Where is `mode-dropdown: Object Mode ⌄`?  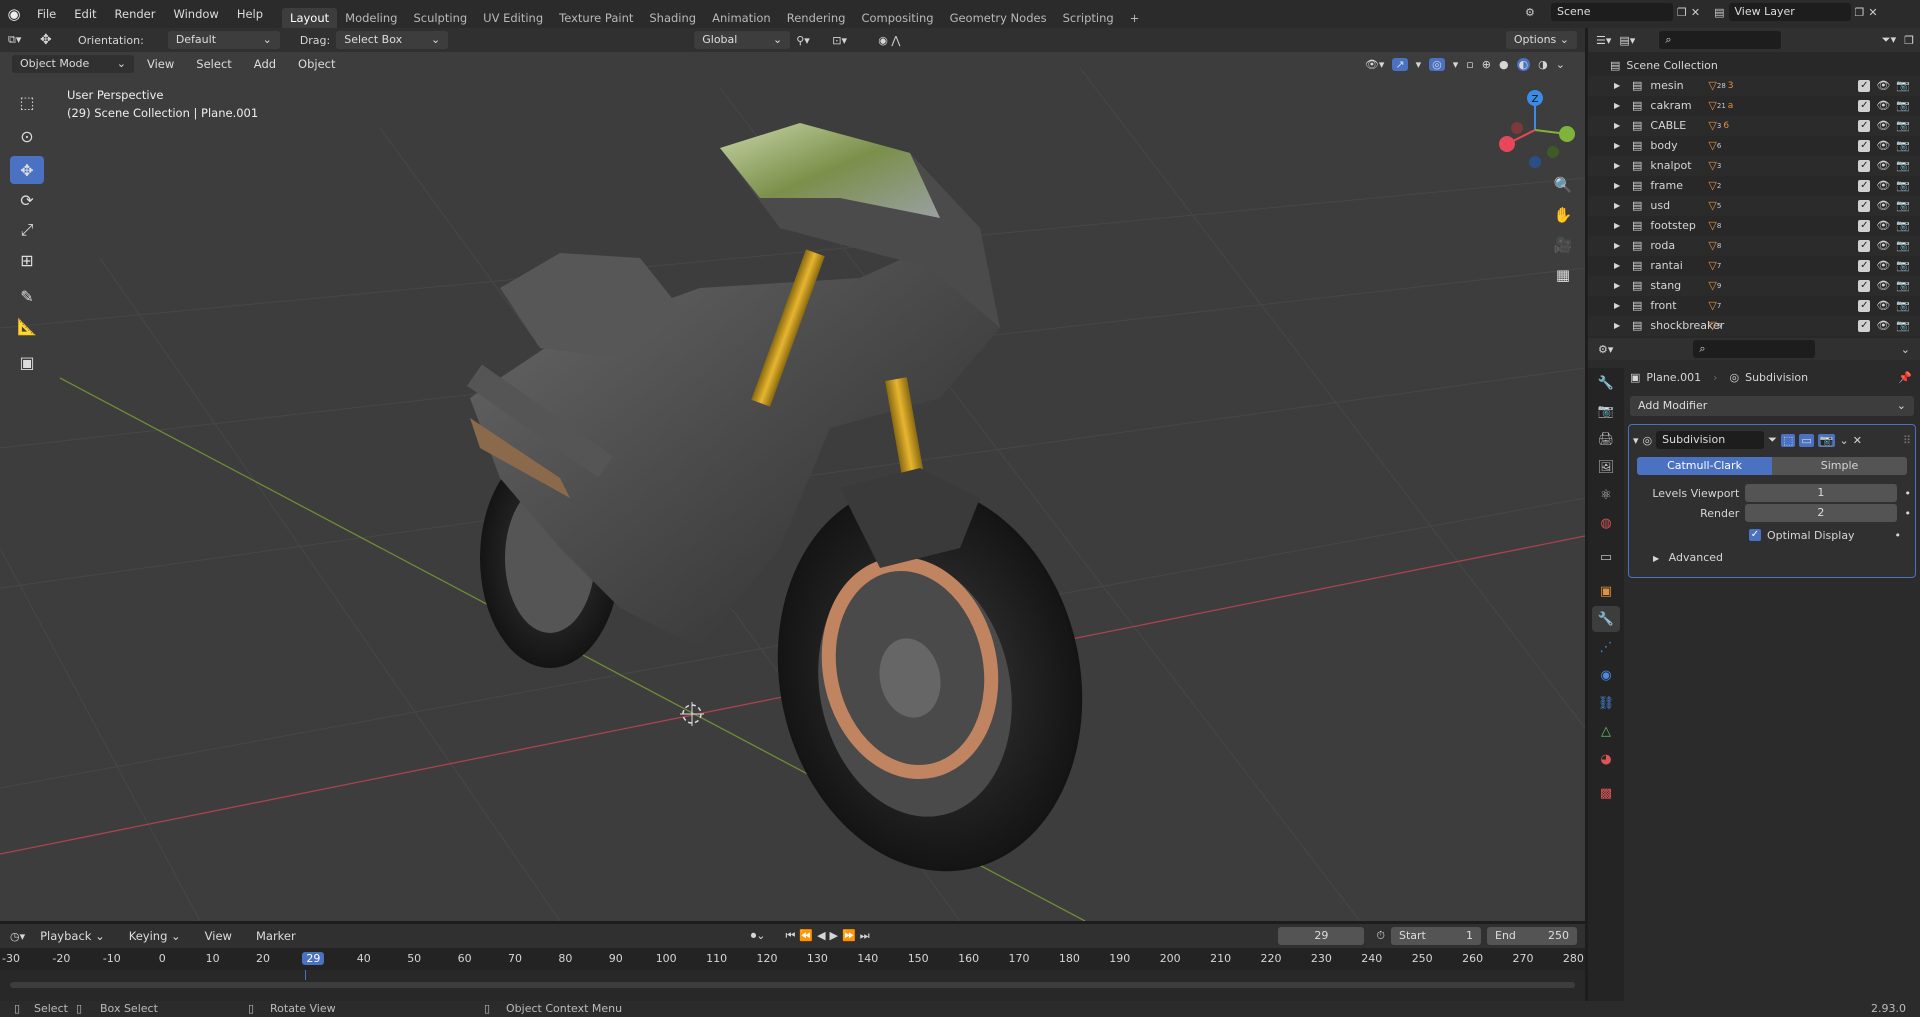
mode-dropdown: Object Mode ⌄ is located at coordinates (73, 64).